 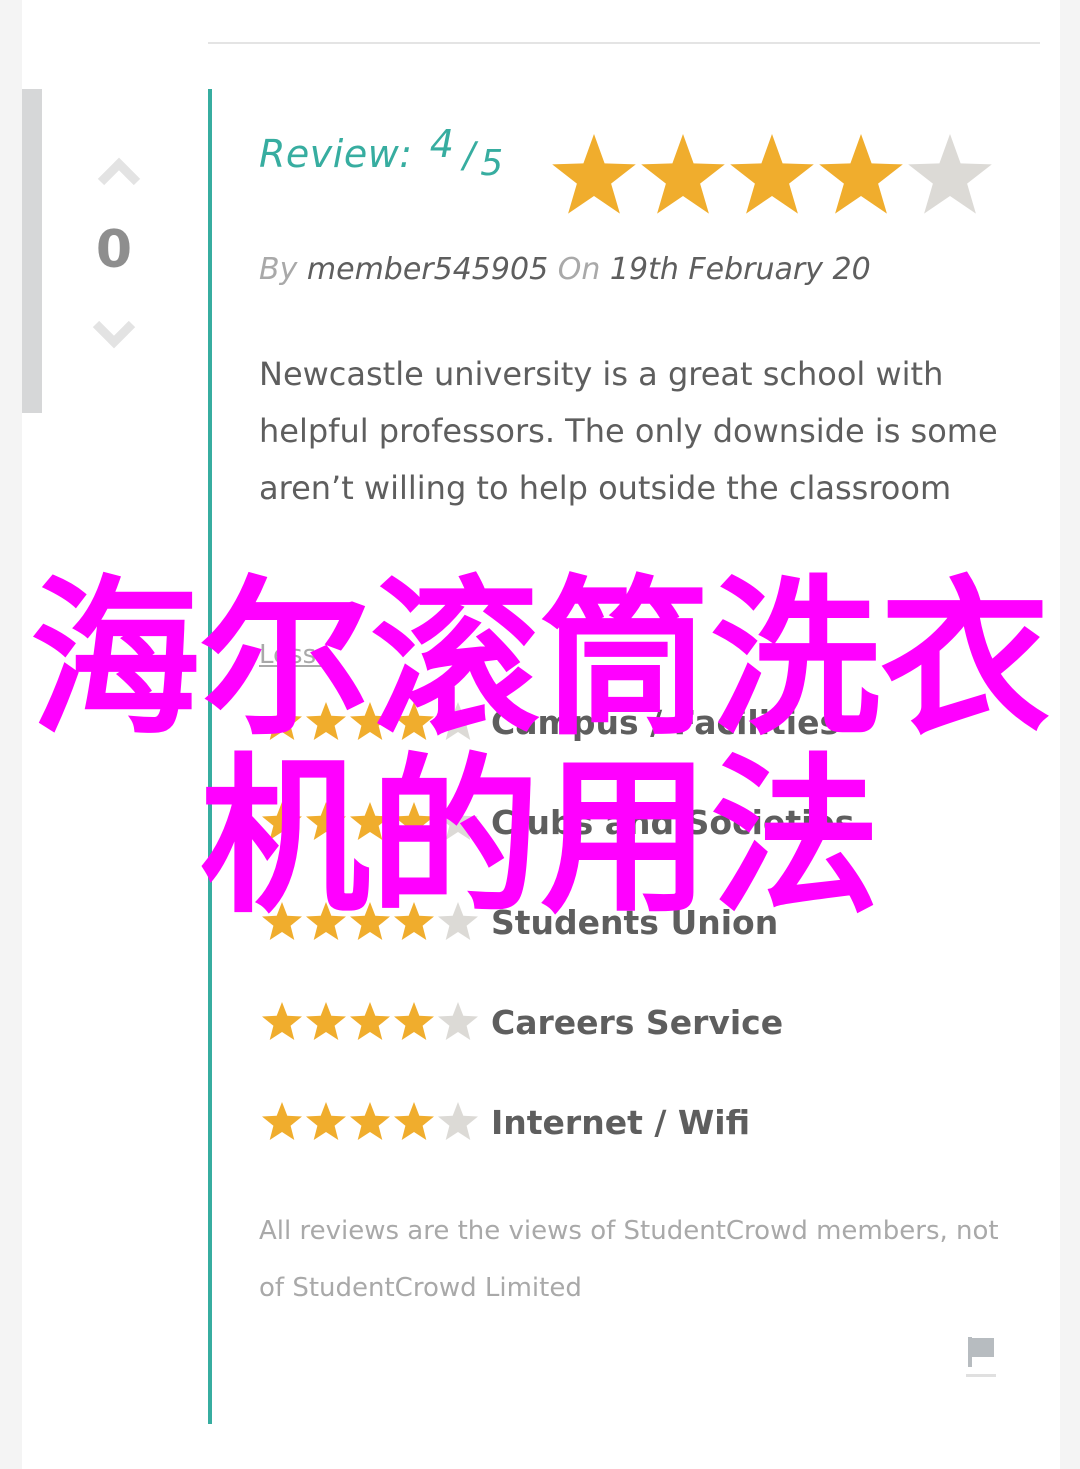 I want to click on chevron-up-icon, so click(x=119, y=171).